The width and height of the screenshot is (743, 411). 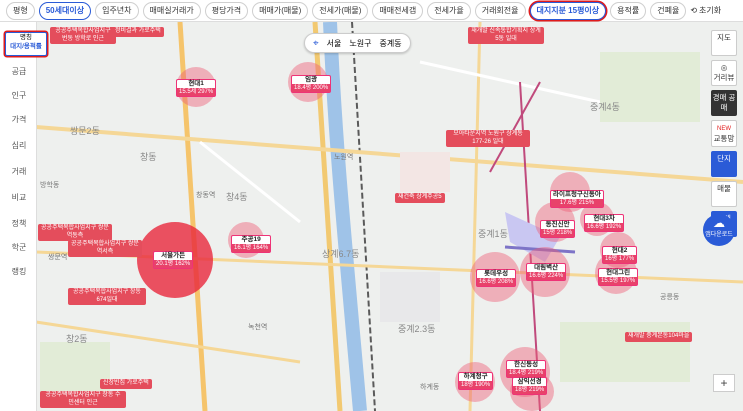 I want to click on filter-chip-sale-listing: 매매가(매물), so click(x=280, y=10).